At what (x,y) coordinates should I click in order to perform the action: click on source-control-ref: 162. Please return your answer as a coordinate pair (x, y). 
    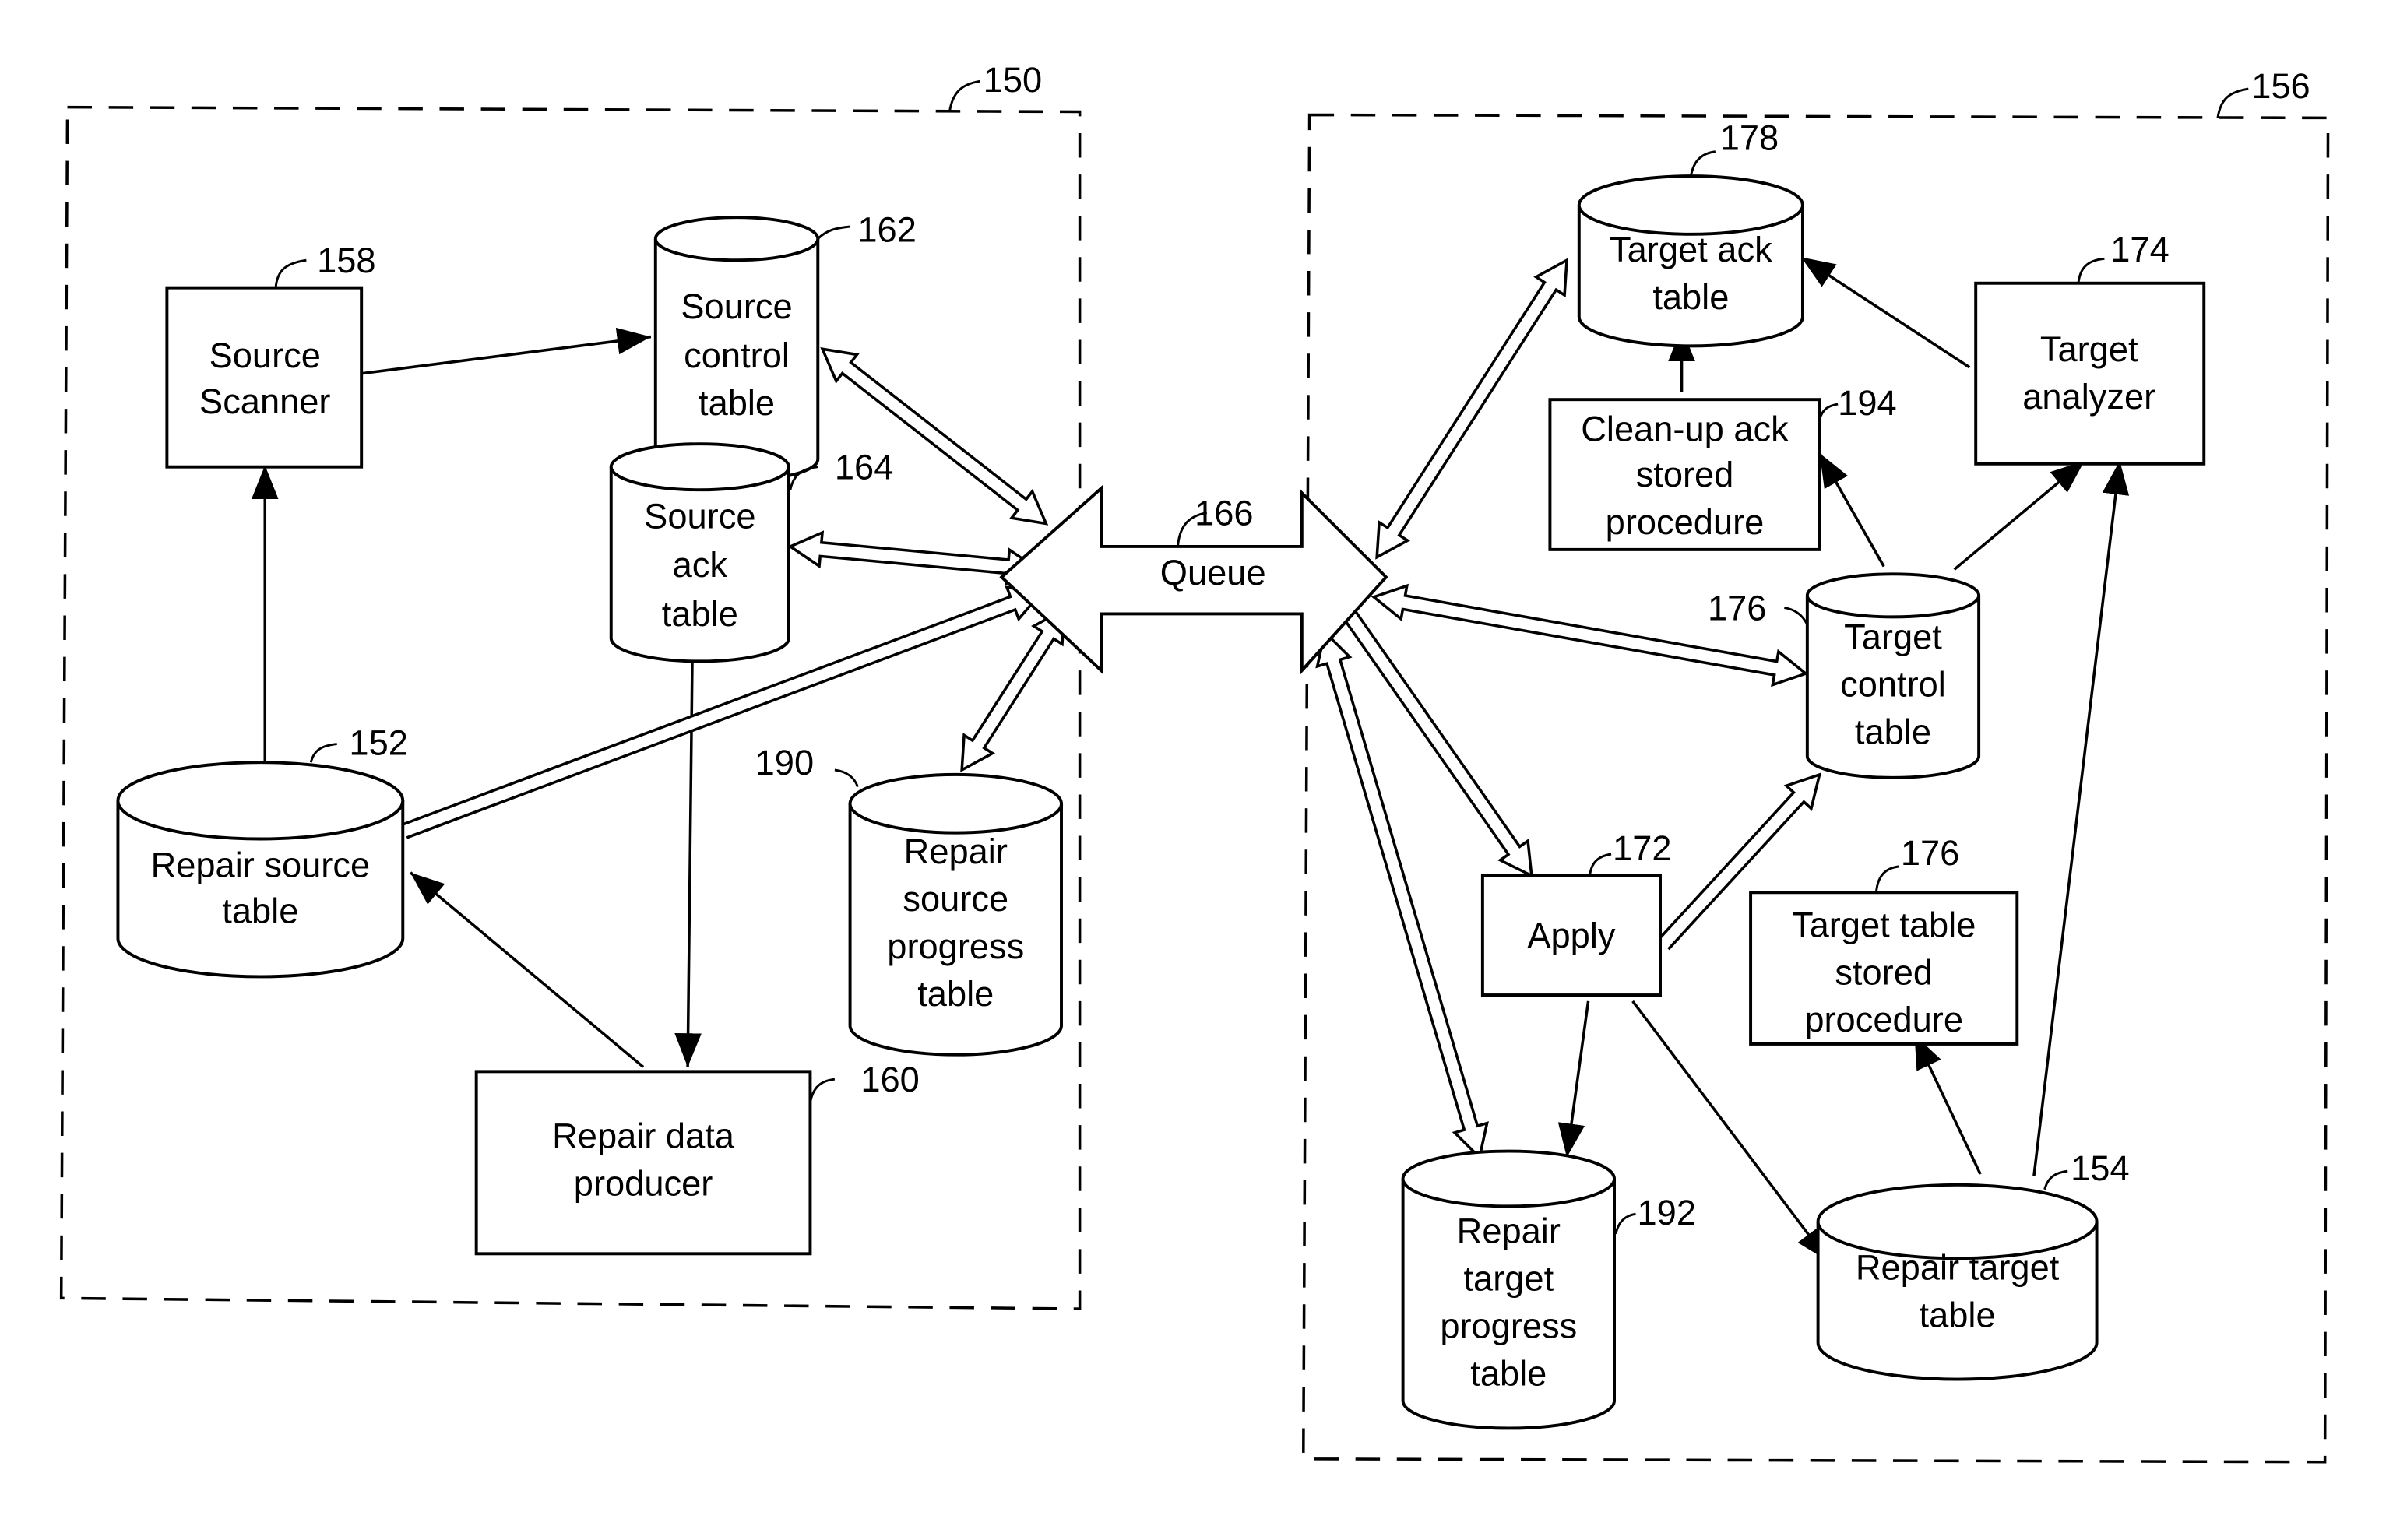
    Looking at the image, I should click on (886, 230).